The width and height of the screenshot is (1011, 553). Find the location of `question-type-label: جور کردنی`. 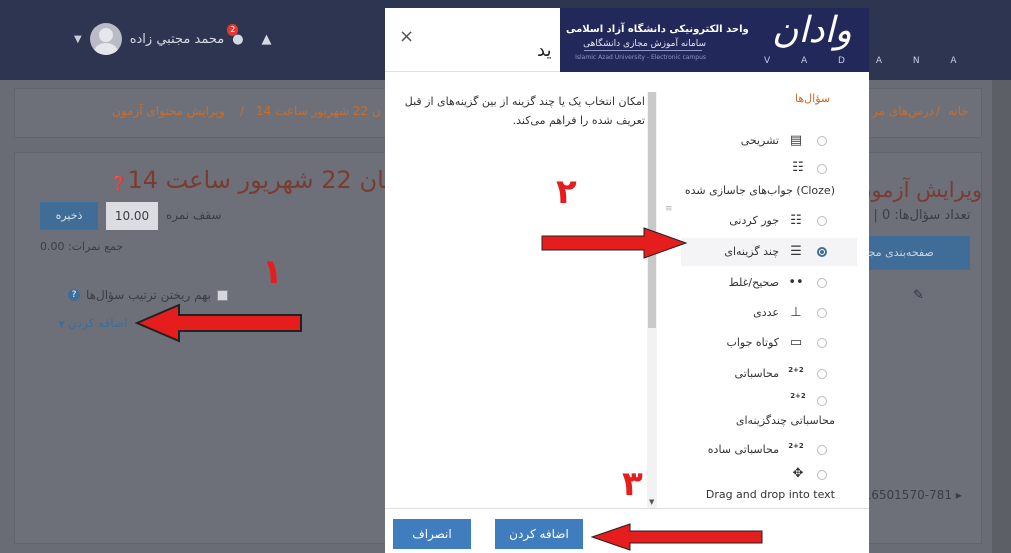

question-type-label: جور کردنی is located at coordinates (754, 220).